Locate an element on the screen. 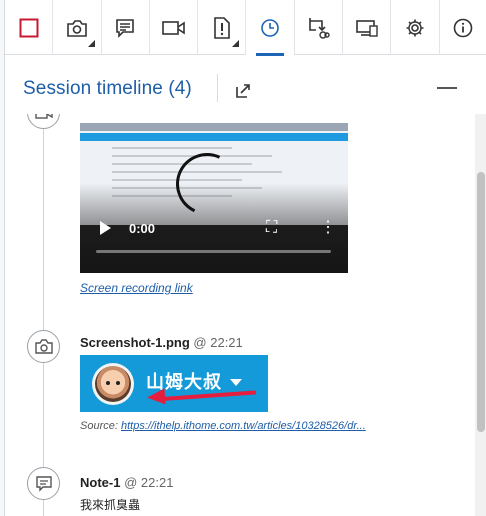 The width and height of the screenshot is (486, 516). sync-button is located at coordinates (319, 27).